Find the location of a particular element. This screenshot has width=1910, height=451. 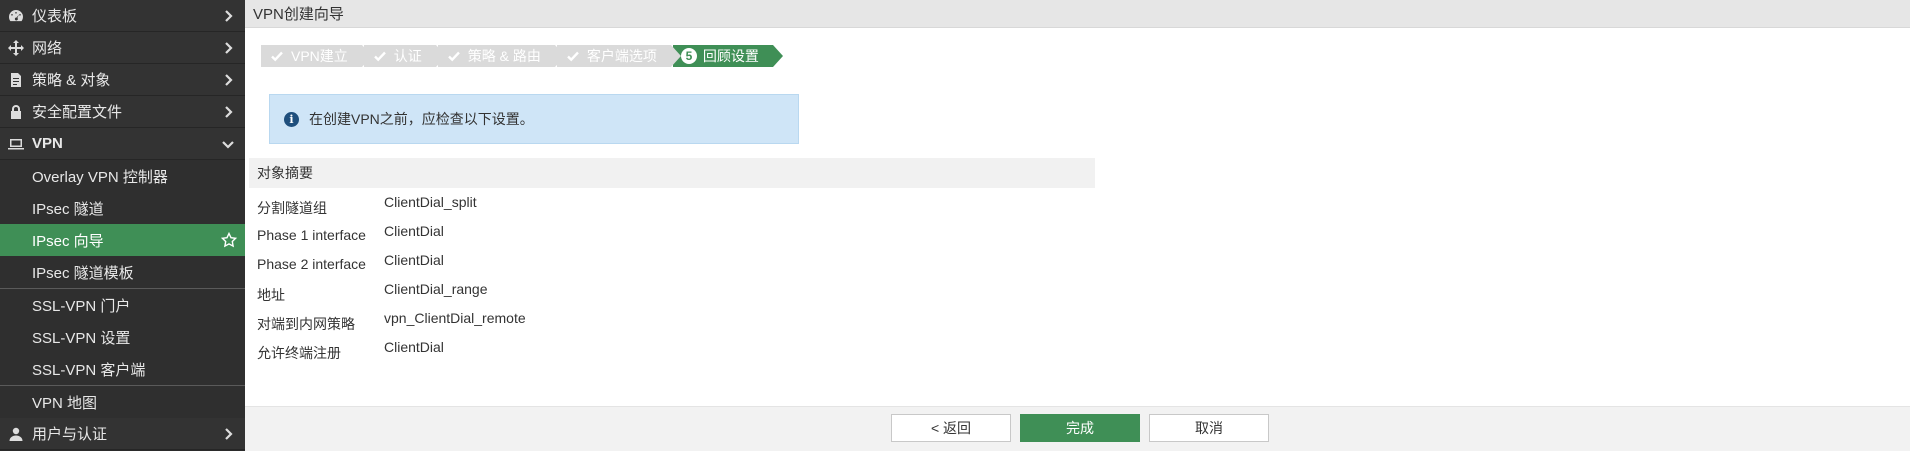

chevron-down-icon is located at coordinates (228, 144).